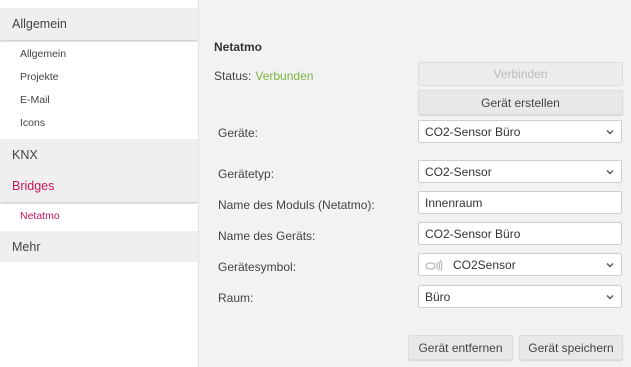 This screenshot has width=631, height=367. Describe the element at coordinates (284, 76) in the screenshot. I see `status-badge: Verbunden` at that location.